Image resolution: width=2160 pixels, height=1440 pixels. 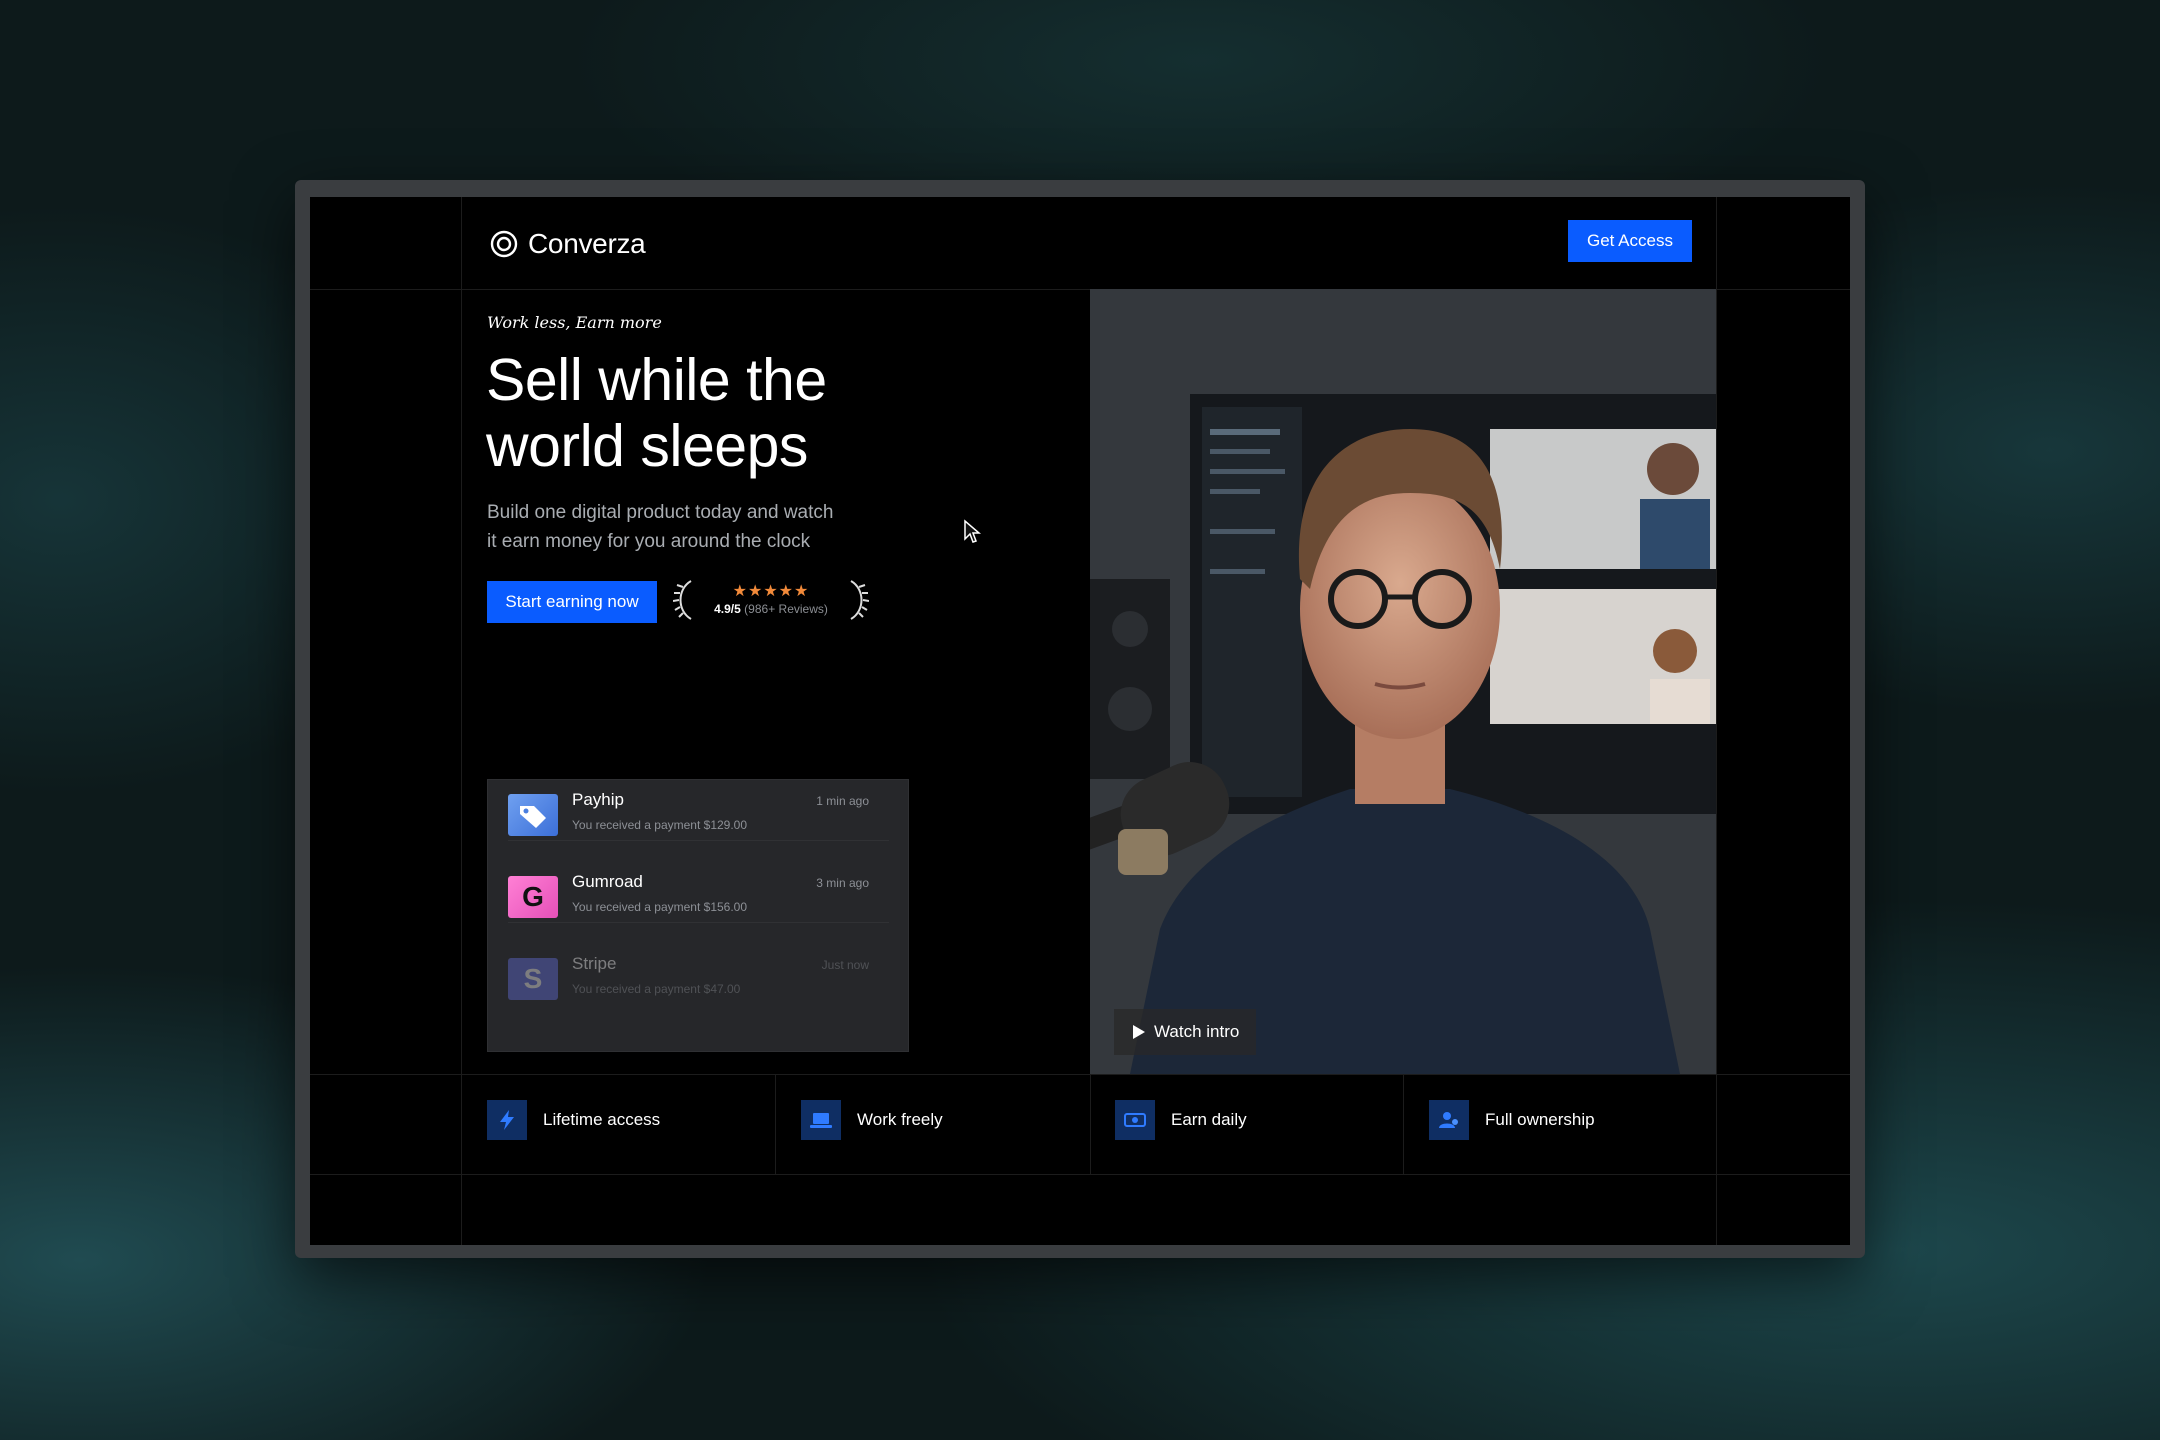 What do you see at coordinates (842, 883) in the screenshot?
I see `notification-time: 3 min ago` at bounding box center [842, 883].